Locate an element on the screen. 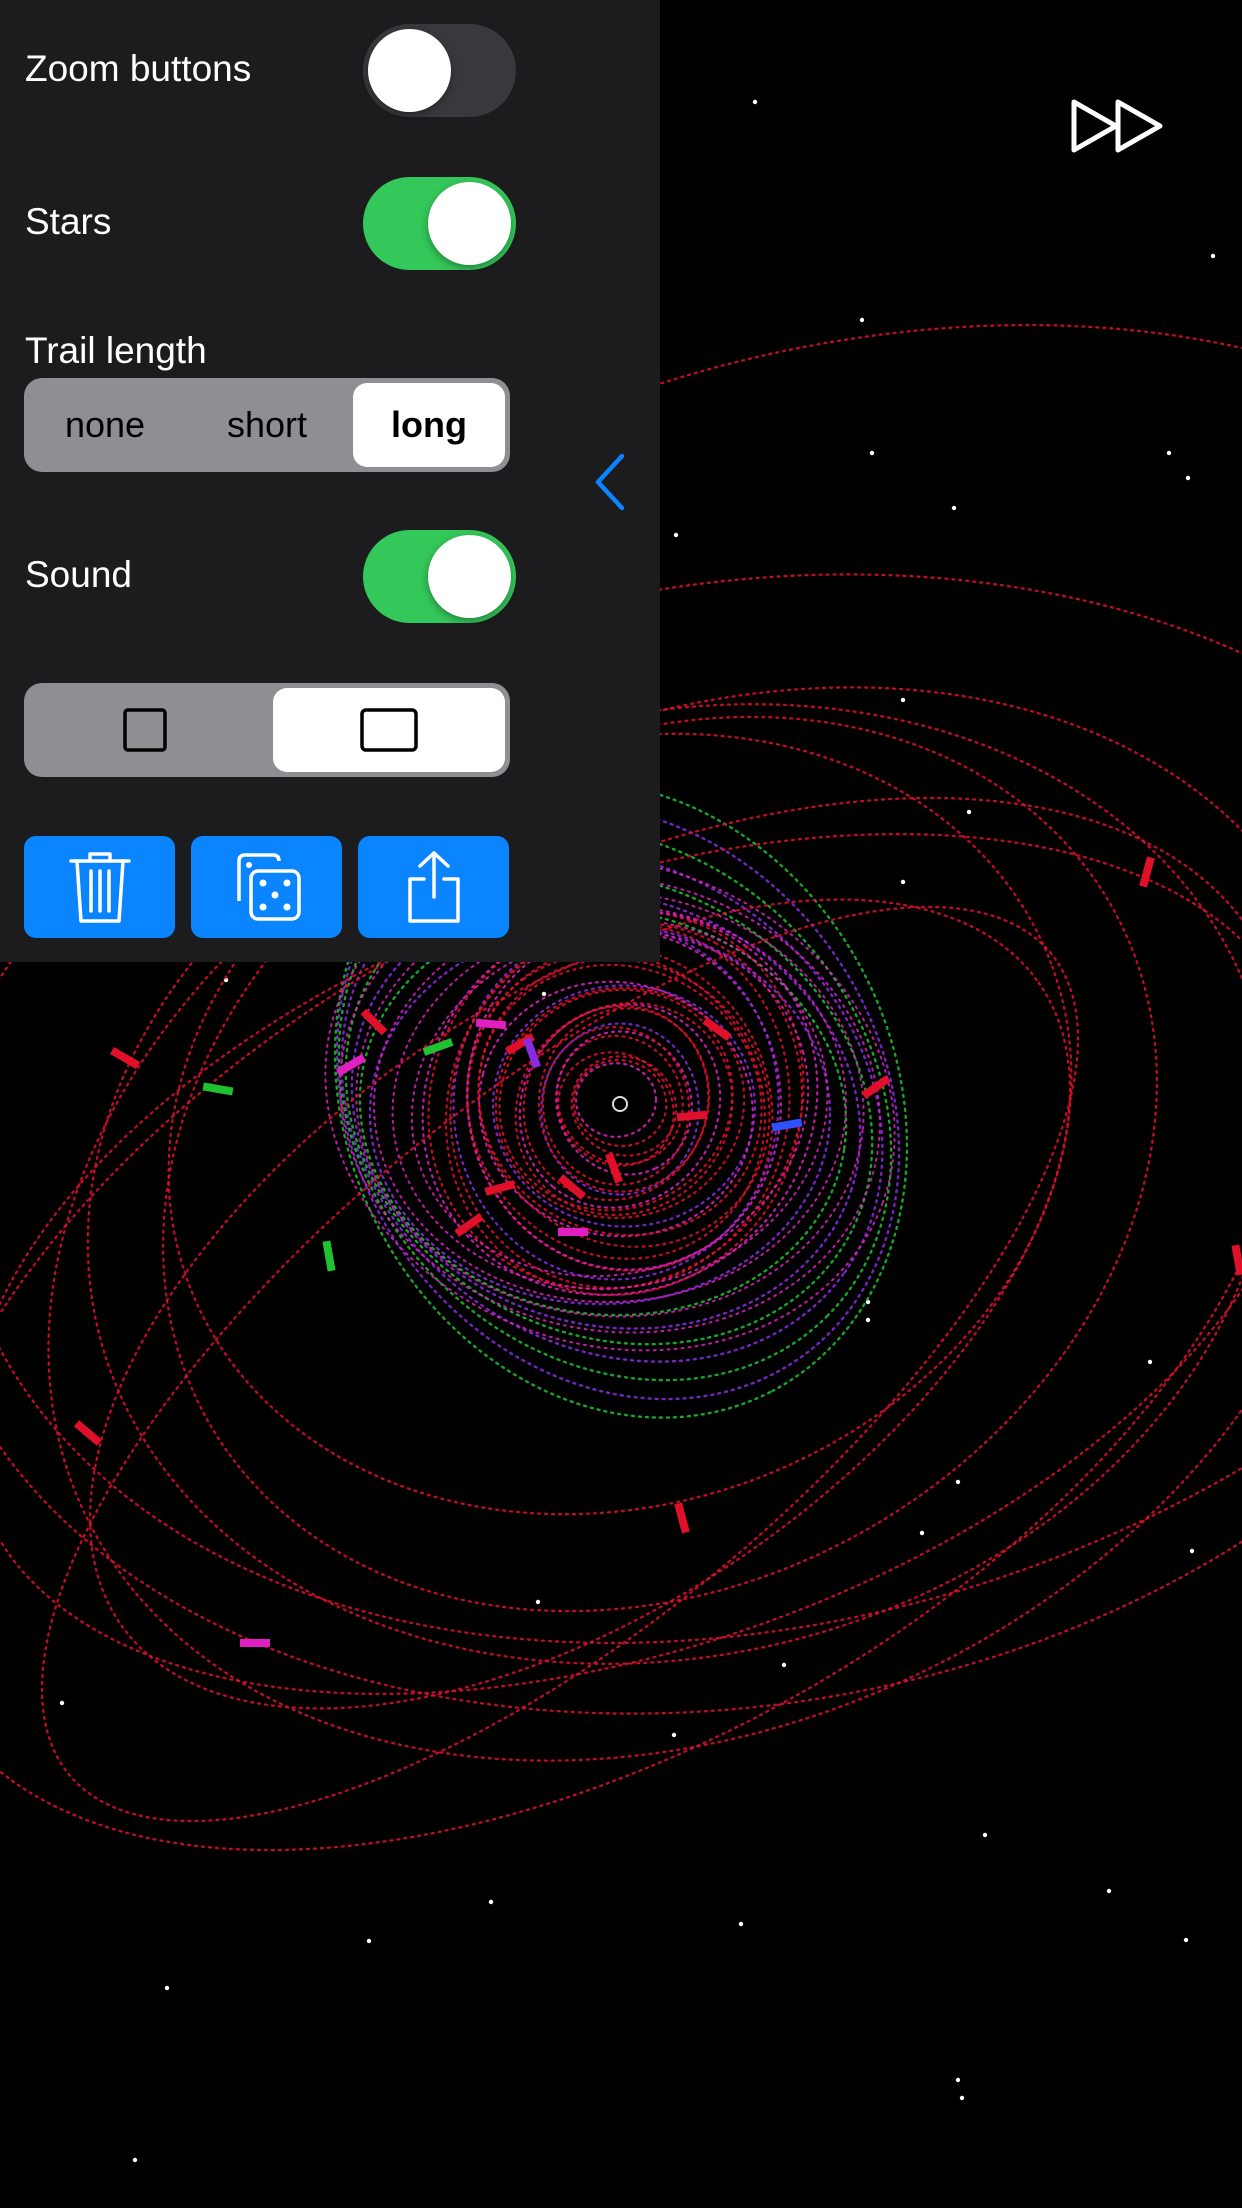 This screenshot has height=2208, width=1242. zoom-buttons-label: Zoom buttons is located at coordinates (138, 68).